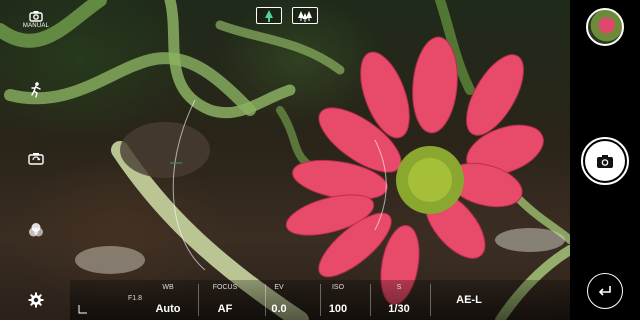 The image size is (640, 320). I want to click on filter-circles-icon, so click(36, 230).